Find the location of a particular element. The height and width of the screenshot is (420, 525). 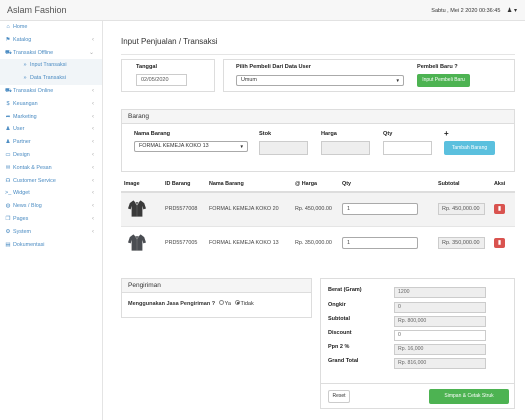

col-image: Image is located at coordinates (141, 184).